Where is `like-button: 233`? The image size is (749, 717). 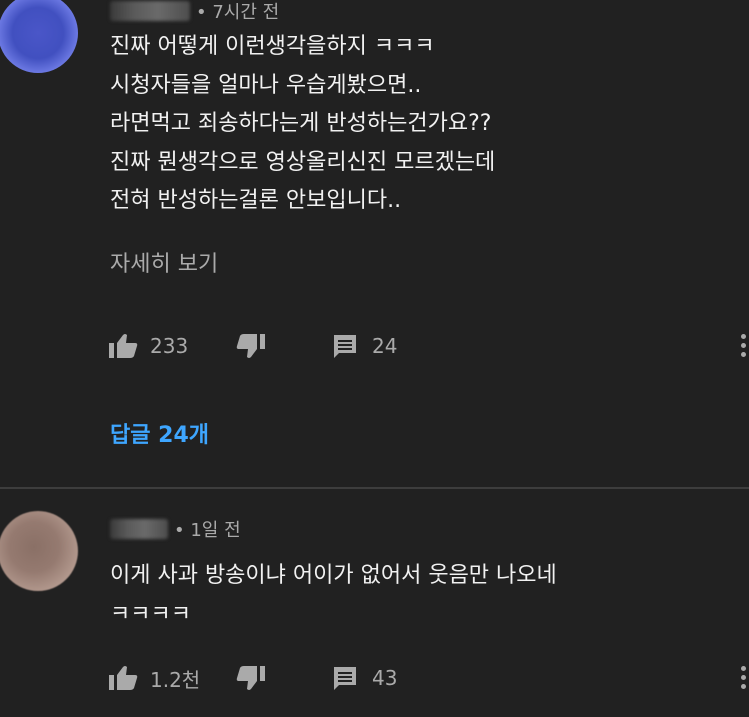
like-button: 233 is located at coordinates (172, 346).